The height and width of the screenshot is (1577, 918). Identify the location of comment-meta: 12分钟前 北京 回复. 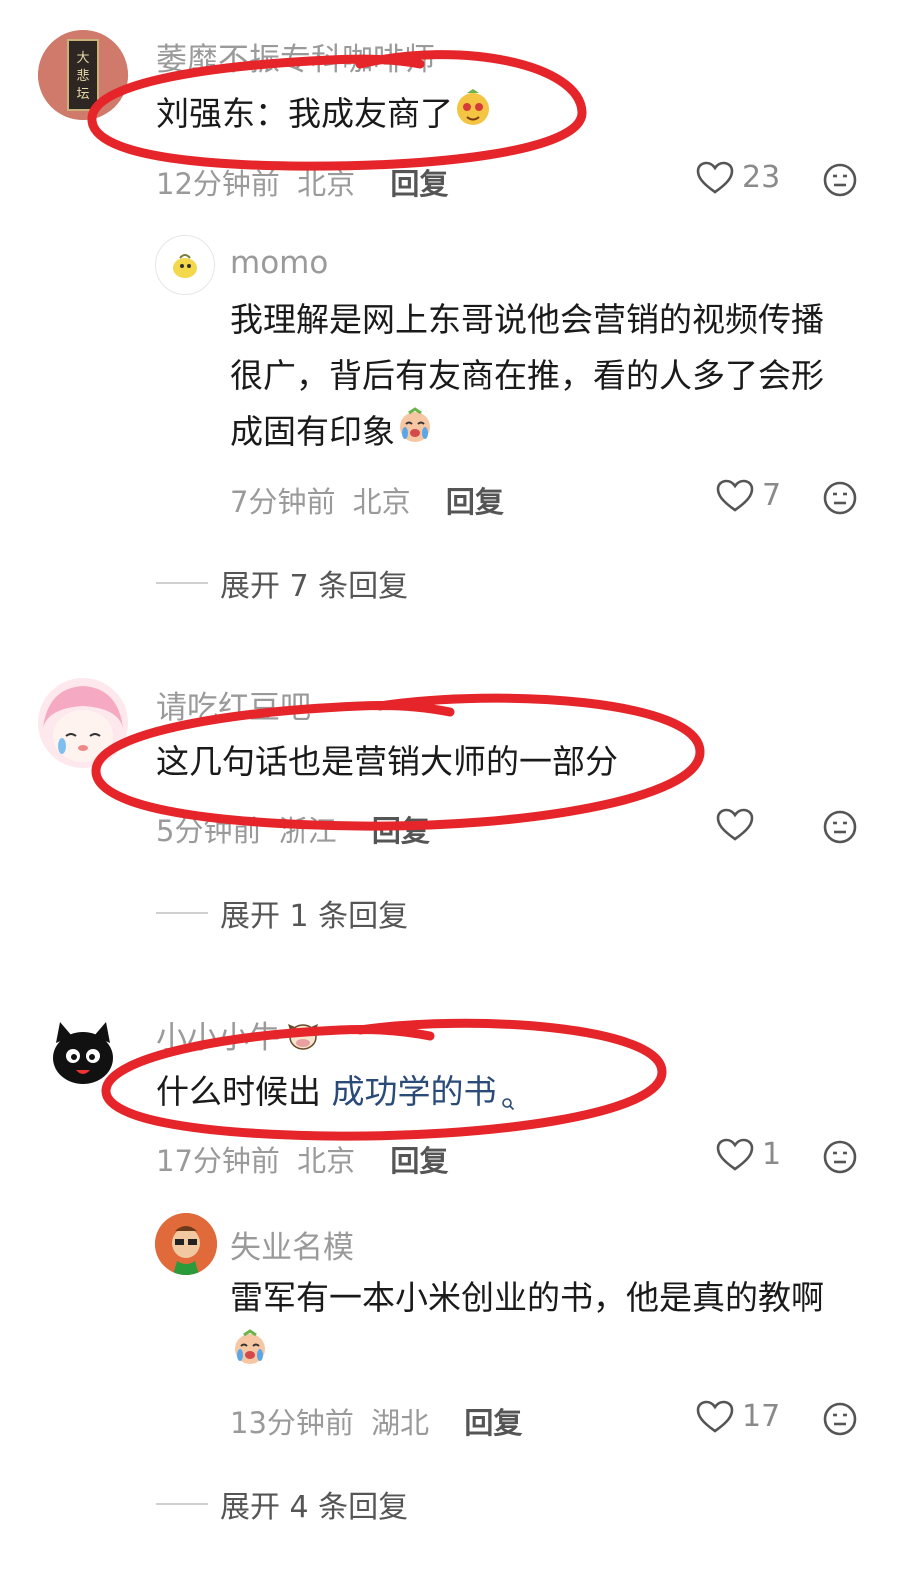
(302, 182).